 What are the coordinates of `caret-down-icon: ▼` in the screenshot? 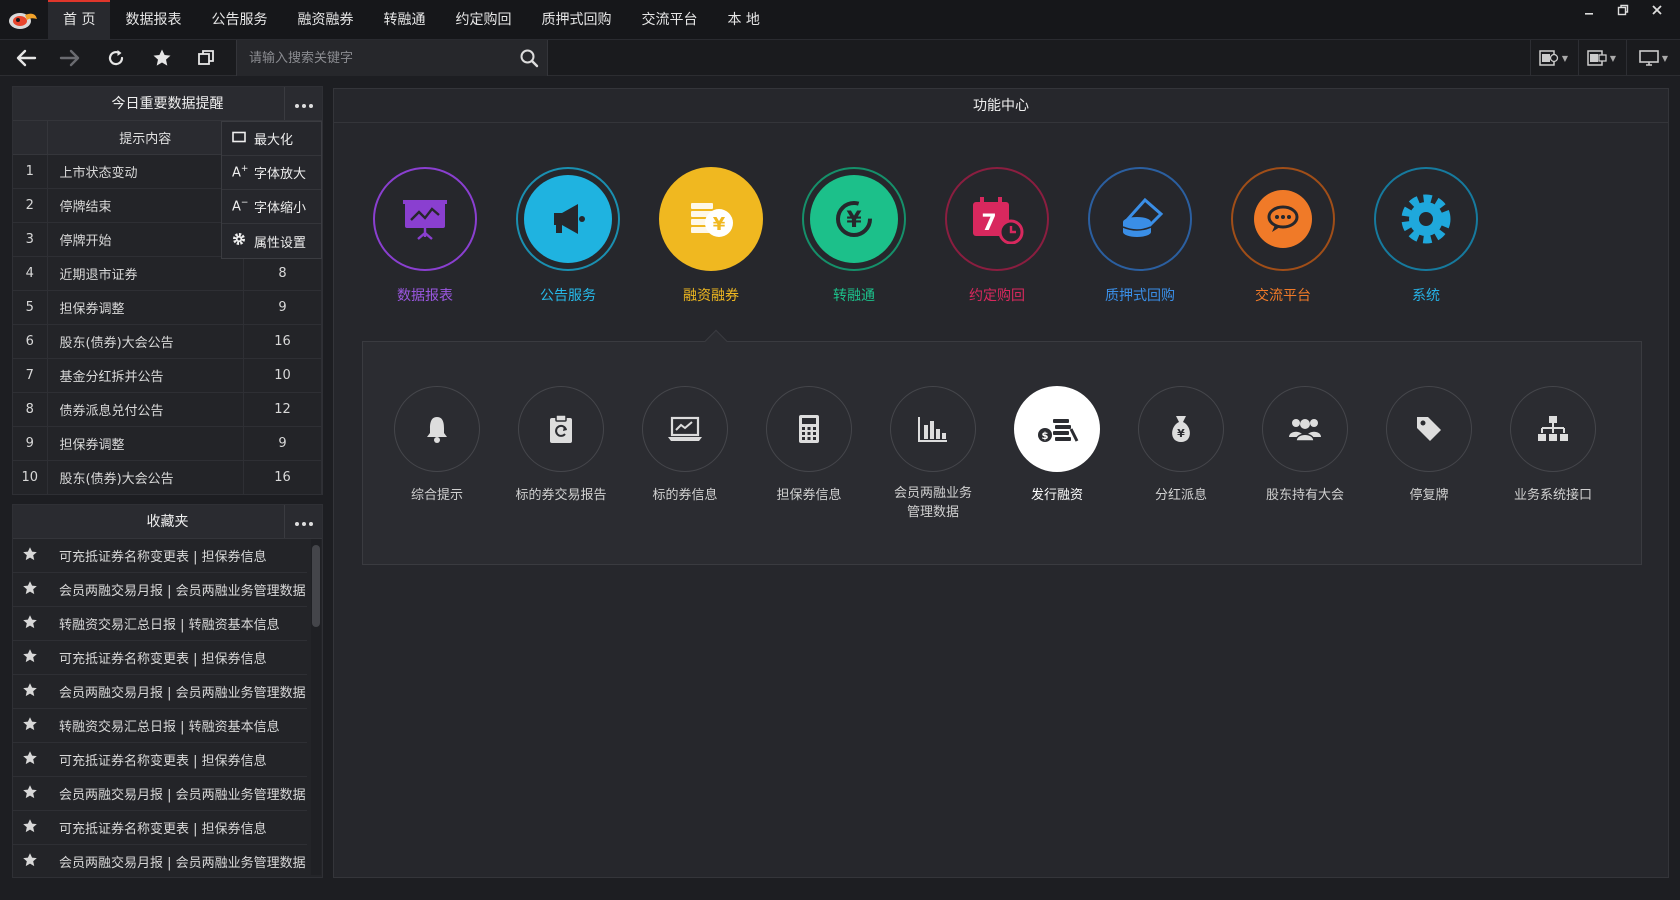 It's located at (1665, 58).